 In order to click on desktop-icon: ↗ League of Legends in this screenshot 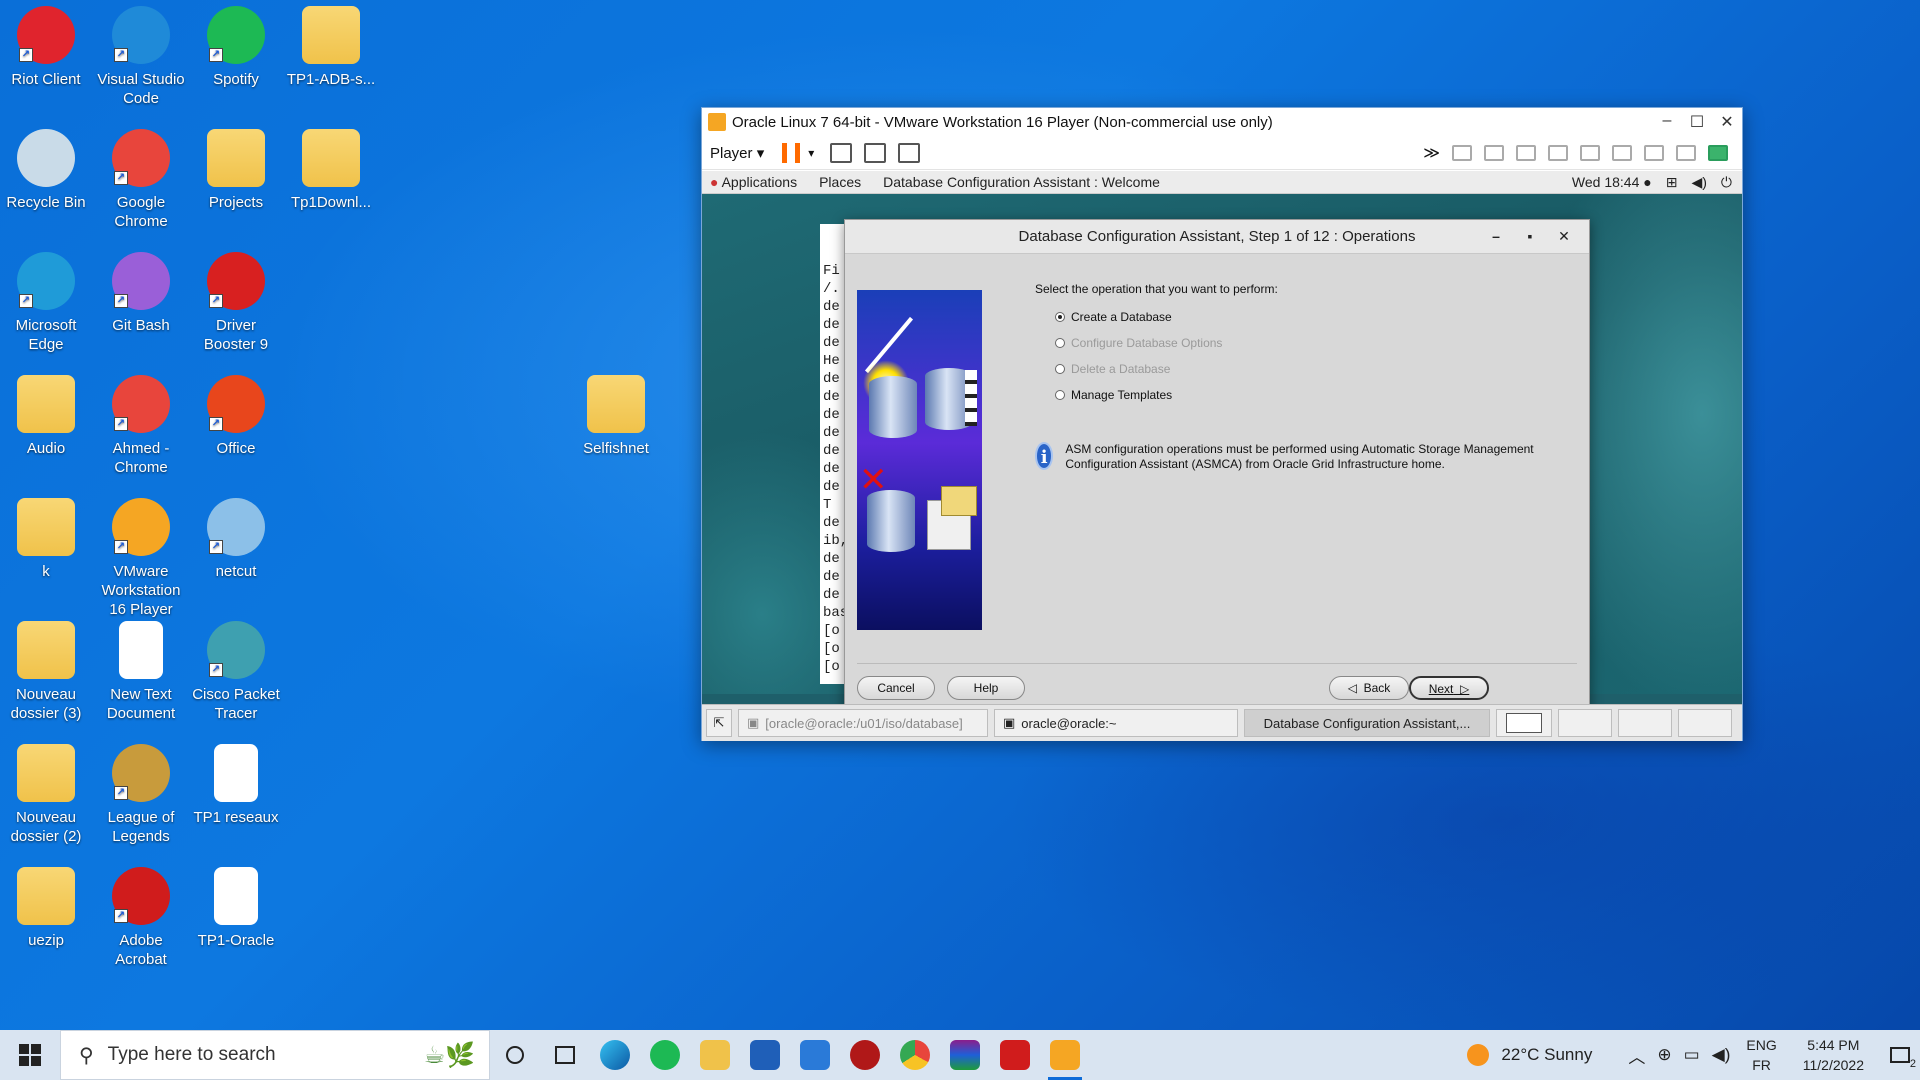, I will do `click(141, 795)`.